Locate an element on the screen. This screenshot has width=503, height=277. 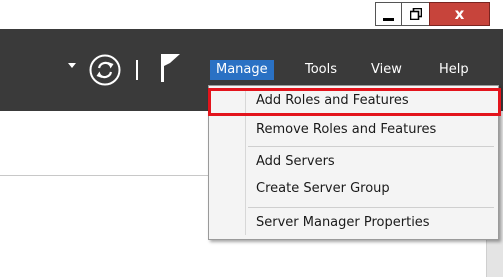
menu-view: View is located at coordinates (386, 70).